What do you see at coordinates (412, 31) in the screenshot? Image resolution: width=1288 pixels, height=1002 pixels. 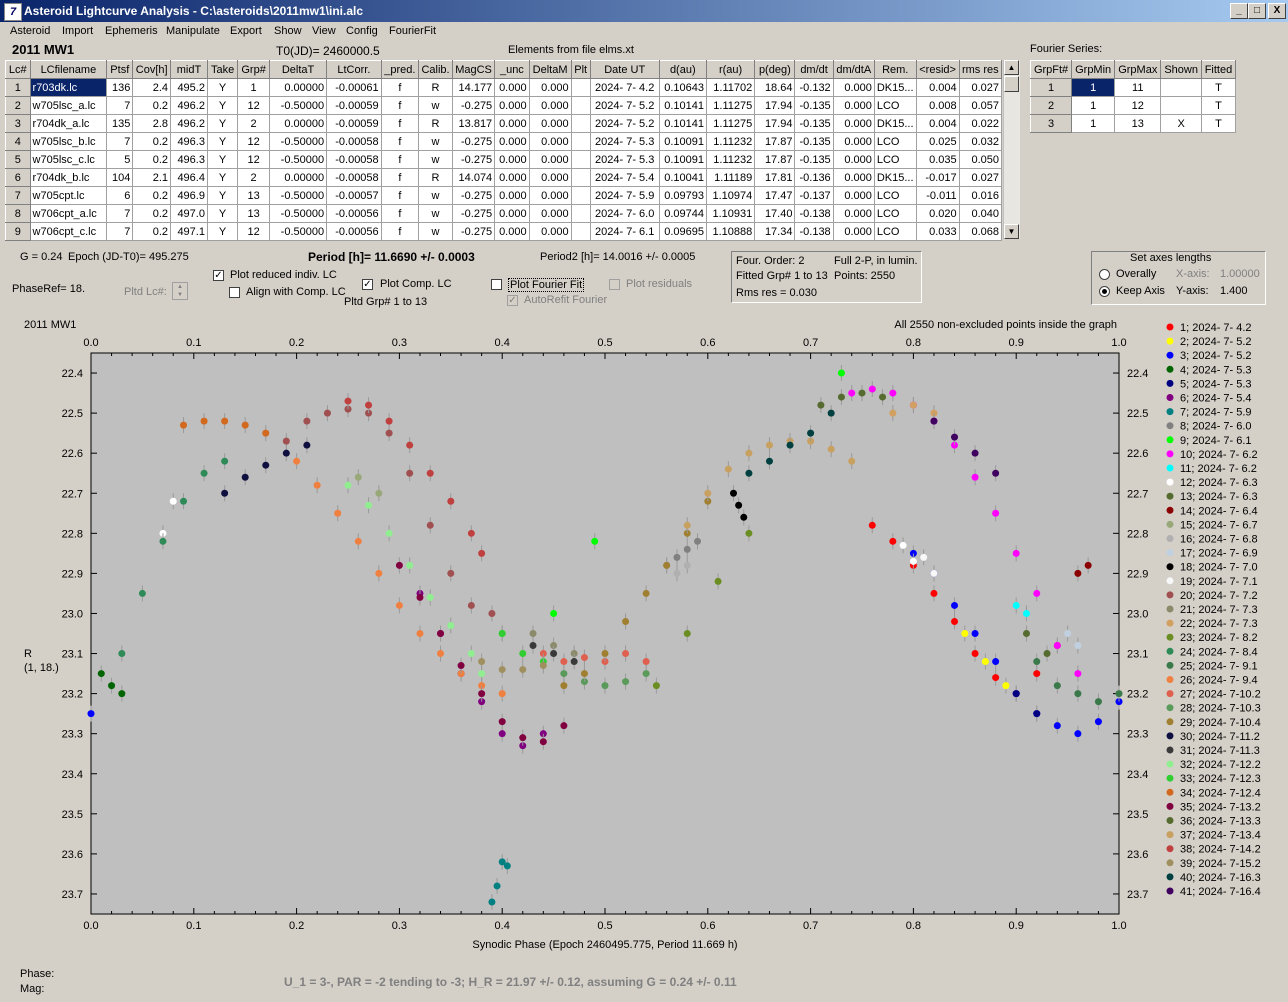 I see `menu-fourierfit: FourierFit` at bounding box center [412, 31].